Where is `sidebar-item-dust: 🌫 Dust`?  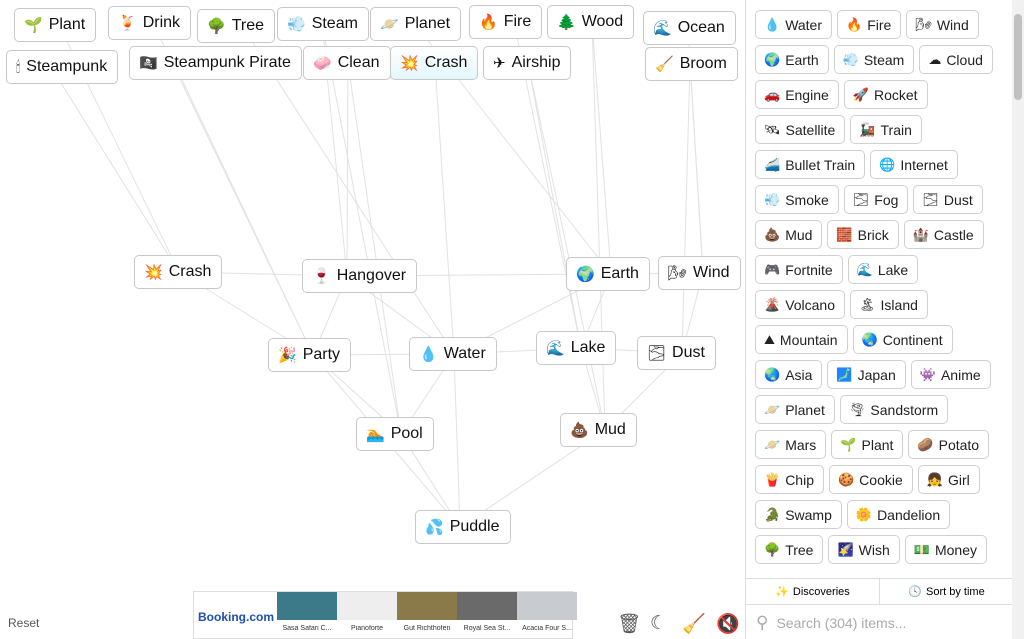
sidebar-item-dust: 🌫 Dust is located at coordinates (948, 199).